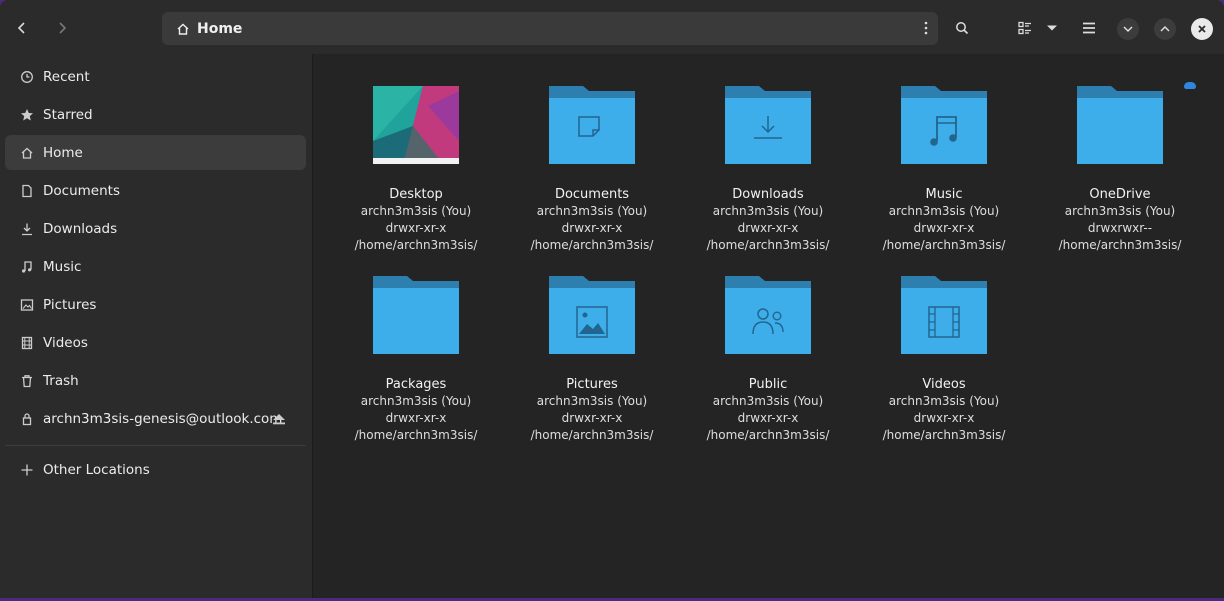 The height and width of the screenshot is (601, 1224). What do you see at coordinates (155, 380) in the screenshot?
I see `sidebar-item-trash: Trash` at bounding box center [155, 380].